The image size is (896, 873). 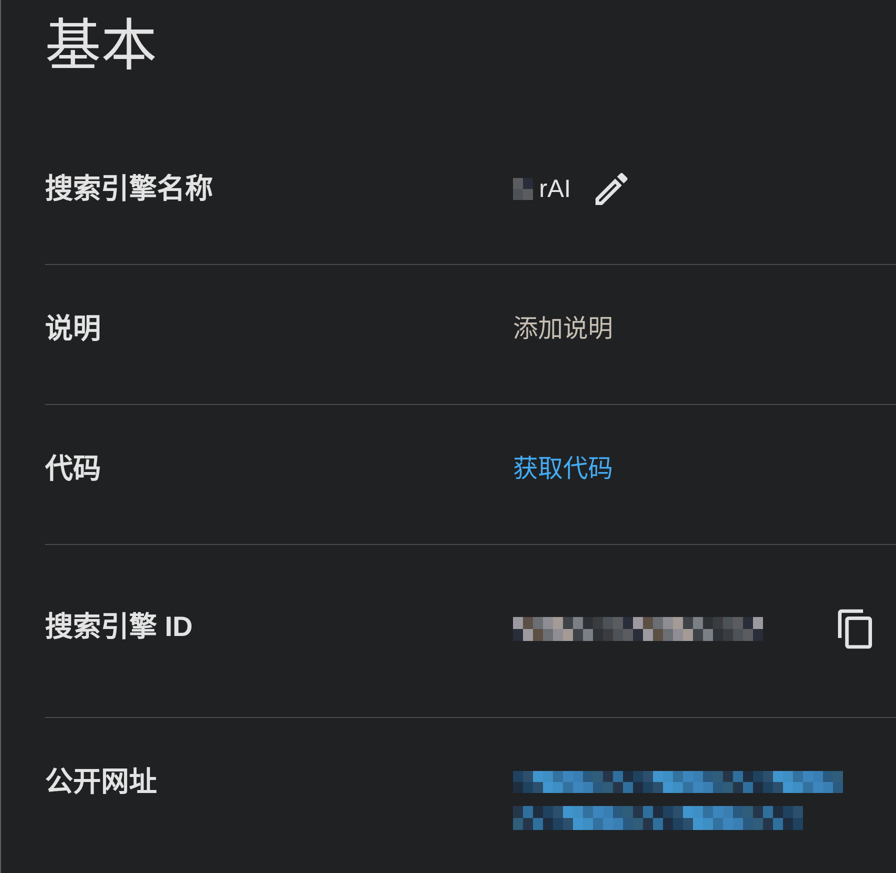 I want to click on description-hint-text: 添加说明, so click(x=563, y=329).